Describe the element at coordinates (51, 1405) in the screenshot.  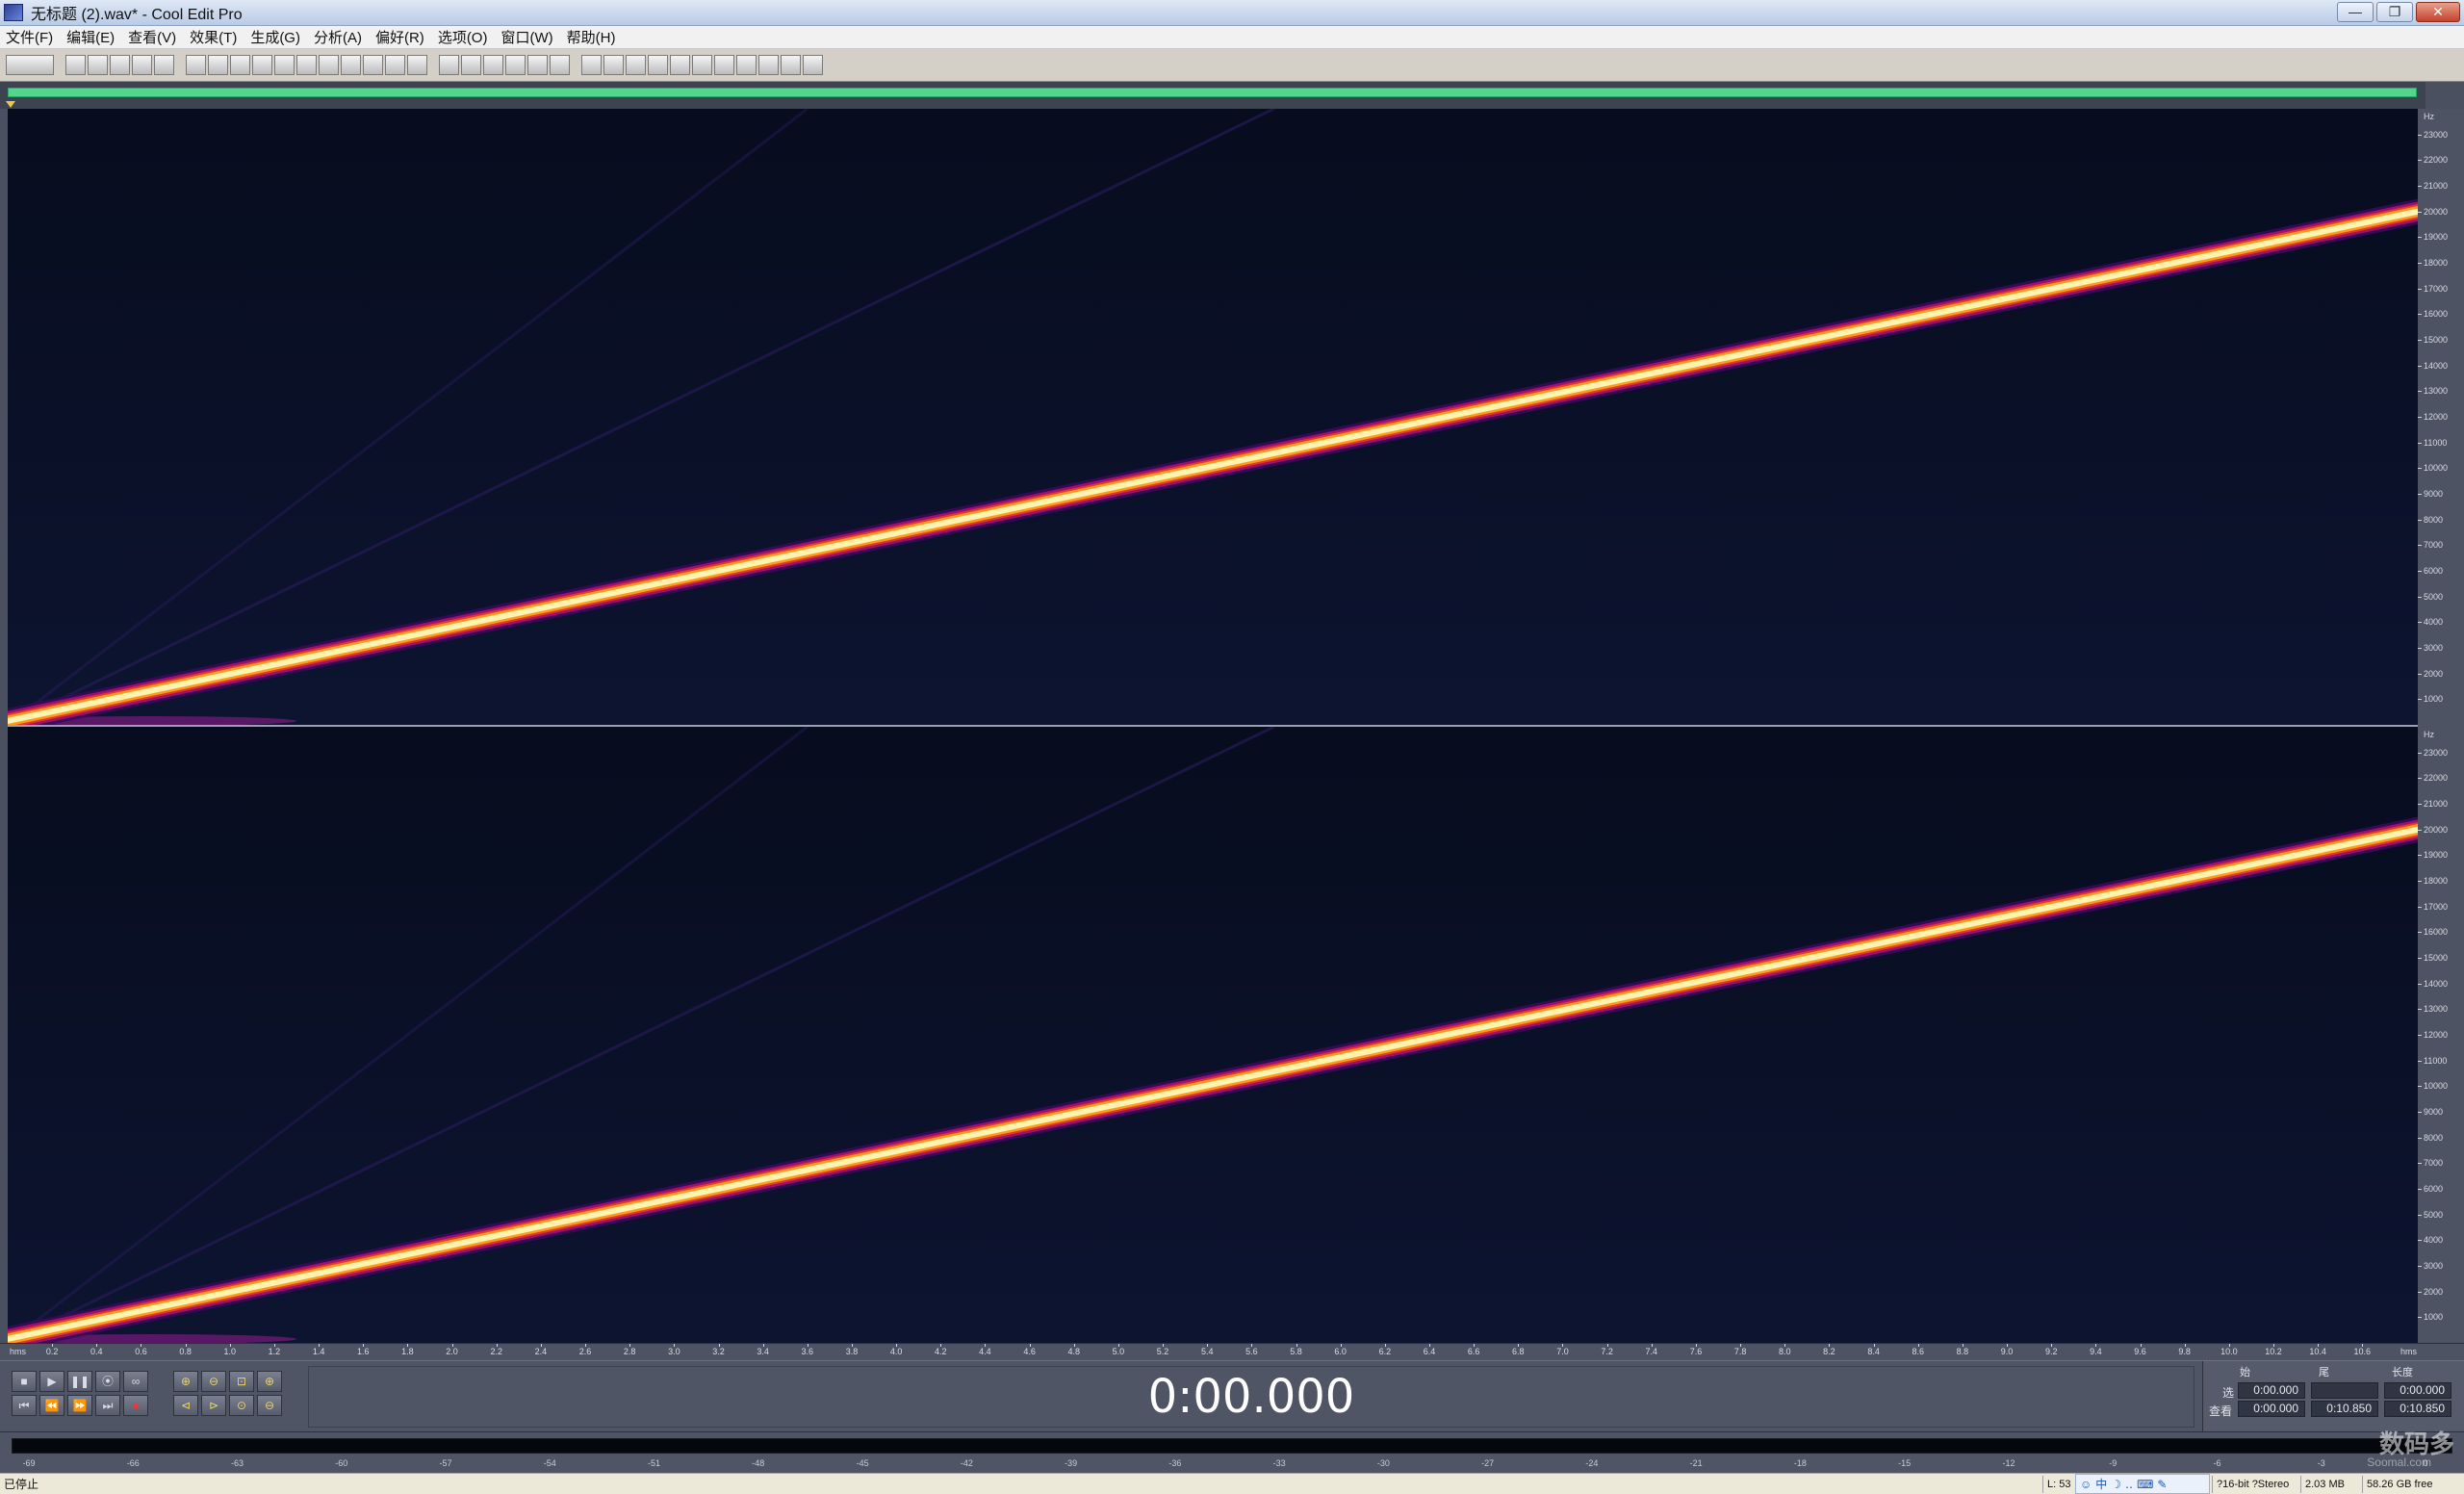
I see `rewind-button: ⏪` at that location.